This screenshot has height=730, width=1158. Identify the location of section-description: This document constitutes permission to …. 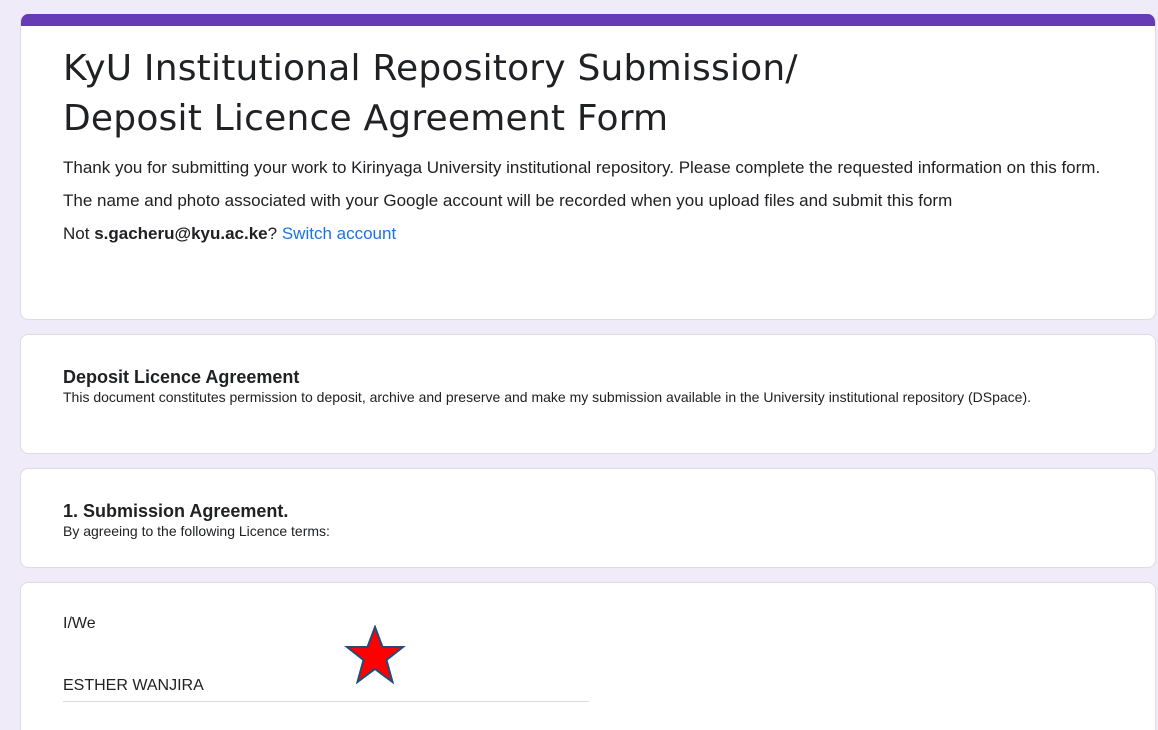
(547, 397).